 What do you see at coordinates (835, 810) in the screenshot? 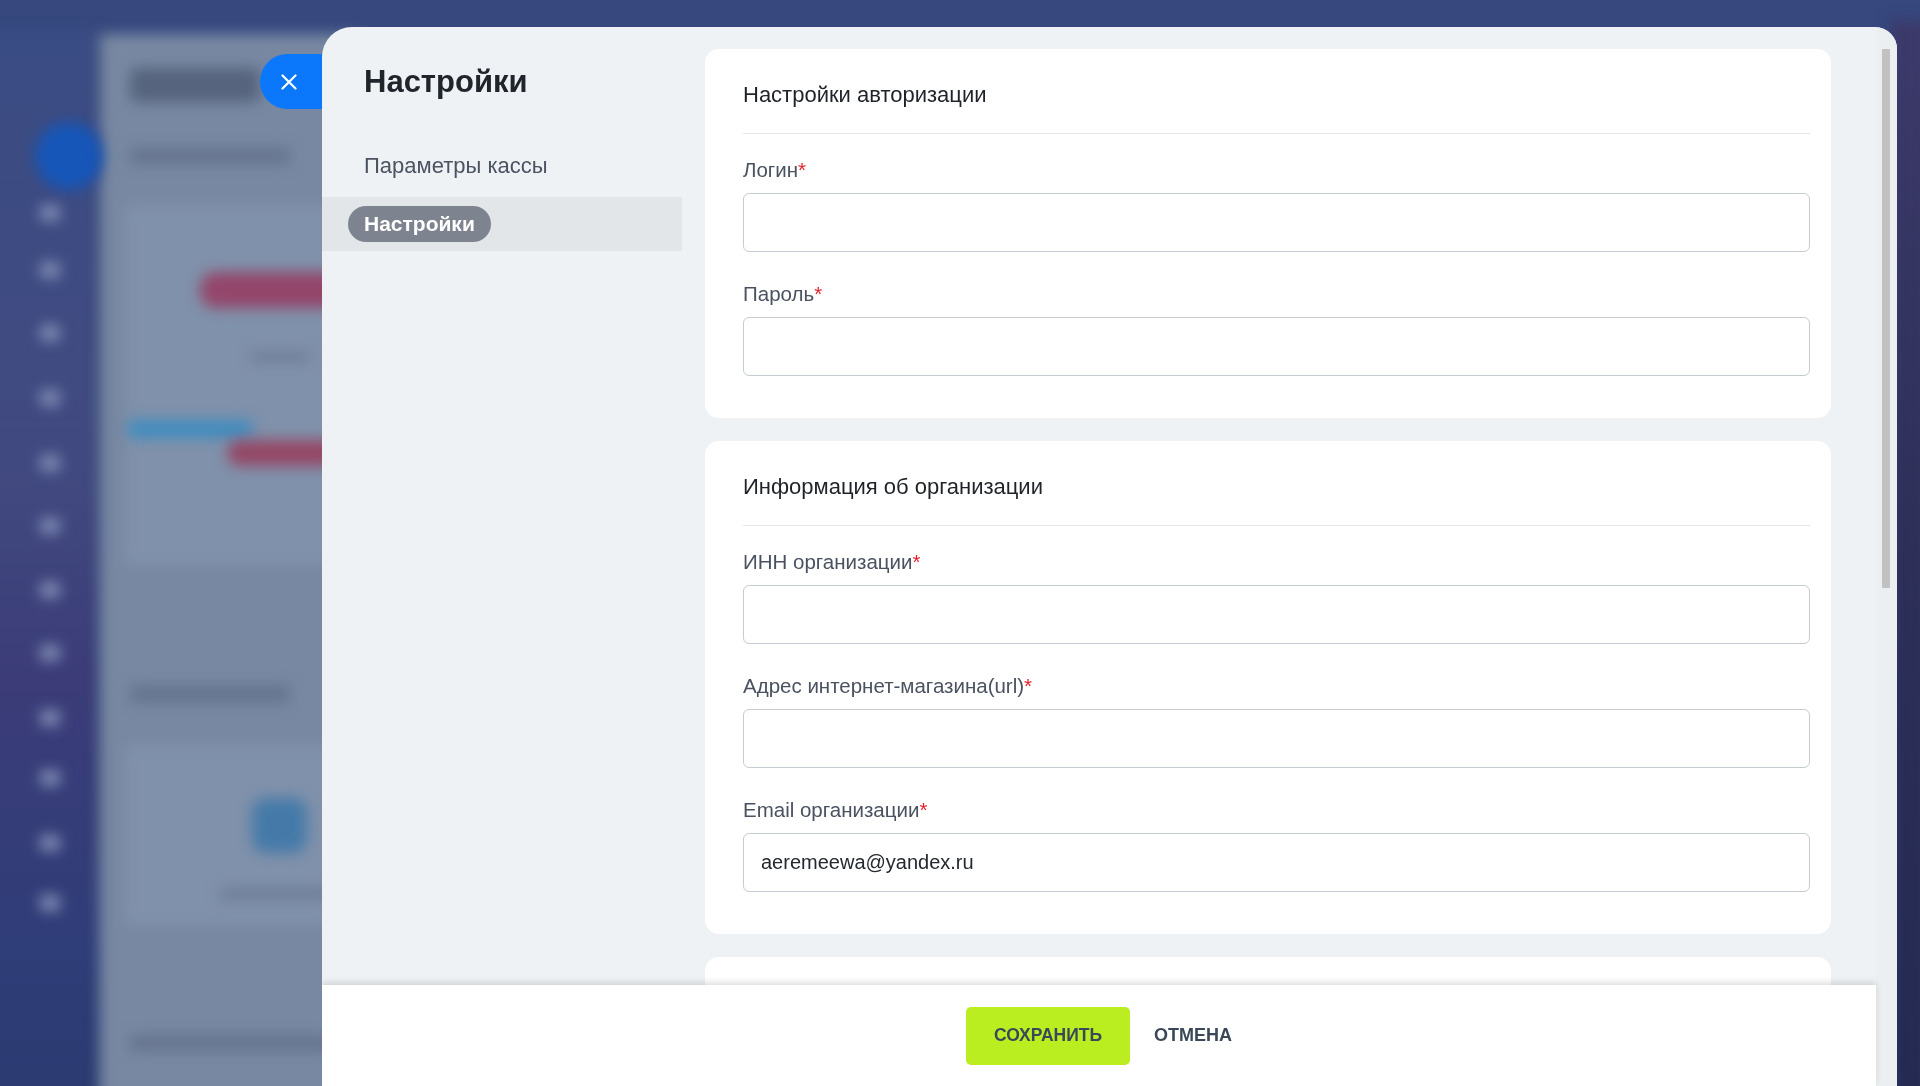
I see `field-label: Email организации*` at bounding box center [835, 810].